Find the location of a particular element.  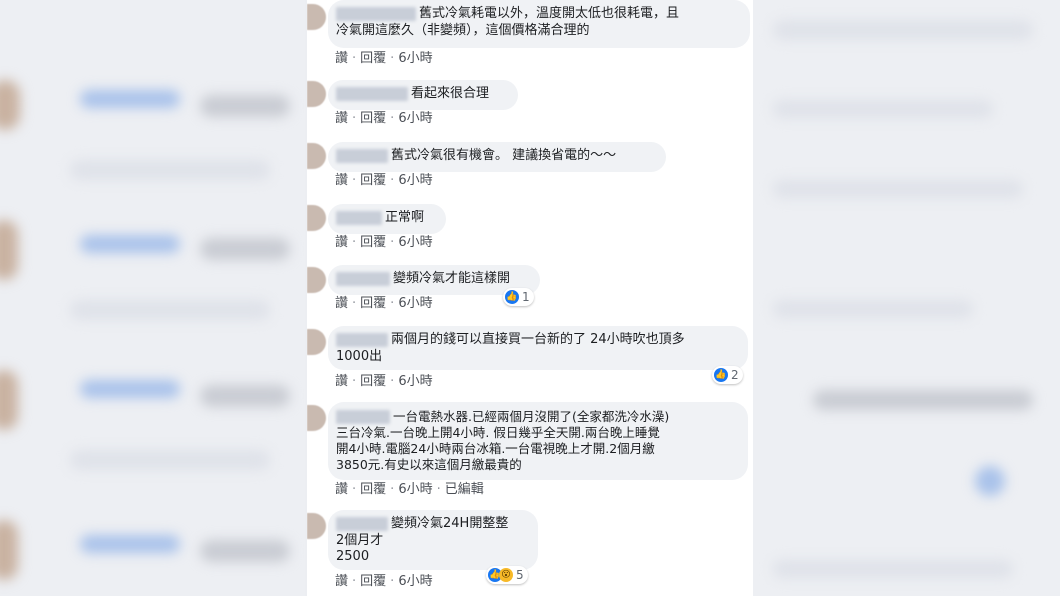

comment-bubble: 看起來很合理 is located at coordinates (423, 95).